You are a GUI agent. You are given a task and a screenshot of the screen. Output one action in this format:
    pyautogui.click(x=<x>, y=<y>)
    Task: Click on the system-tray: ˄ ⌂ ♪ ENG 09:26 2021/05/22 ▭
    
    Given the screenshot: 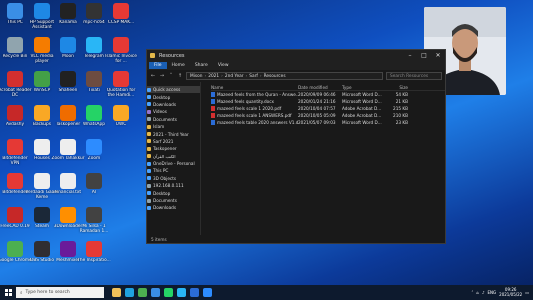 What is the action you would take?
    pyautogui.click(x=502, y=292)
    